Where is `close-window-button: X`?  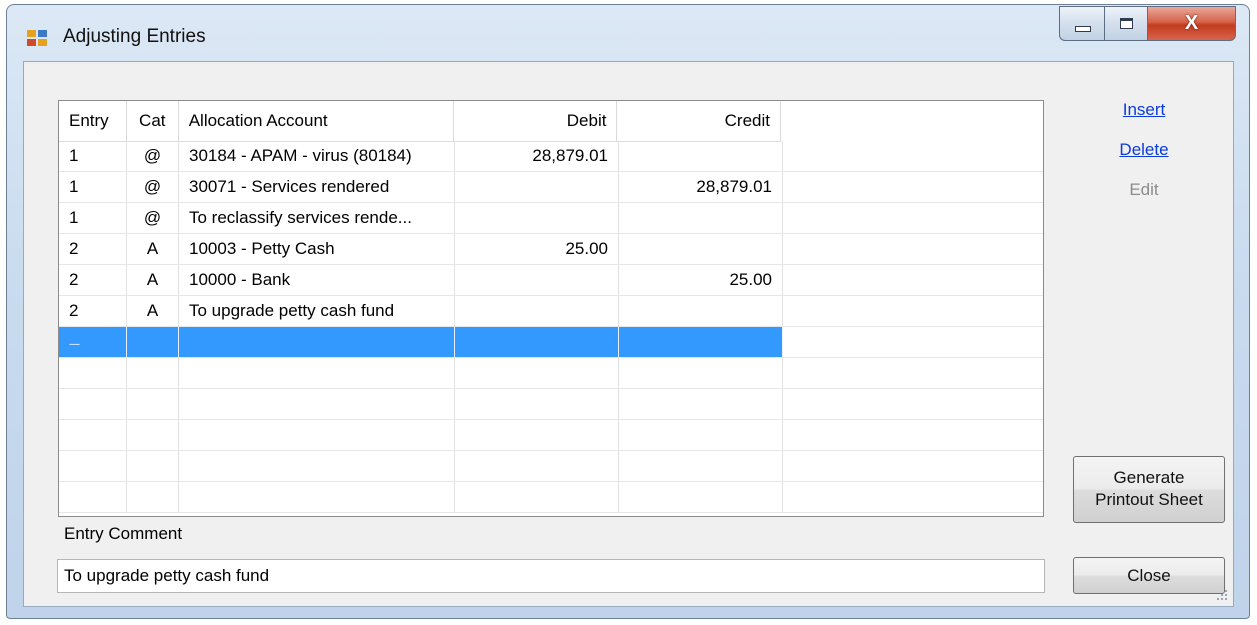
close-window-button: X is located at coordinates (1191, 23).